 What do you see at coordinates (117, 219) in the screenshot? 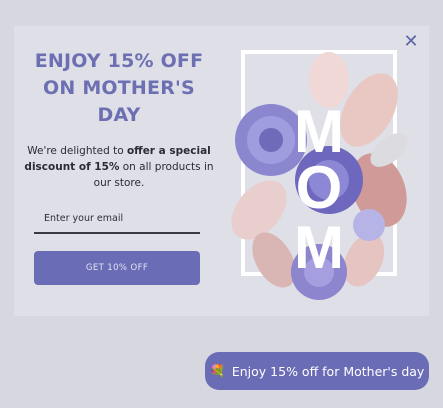
I see `email-field` at bounding box center [117, 219].